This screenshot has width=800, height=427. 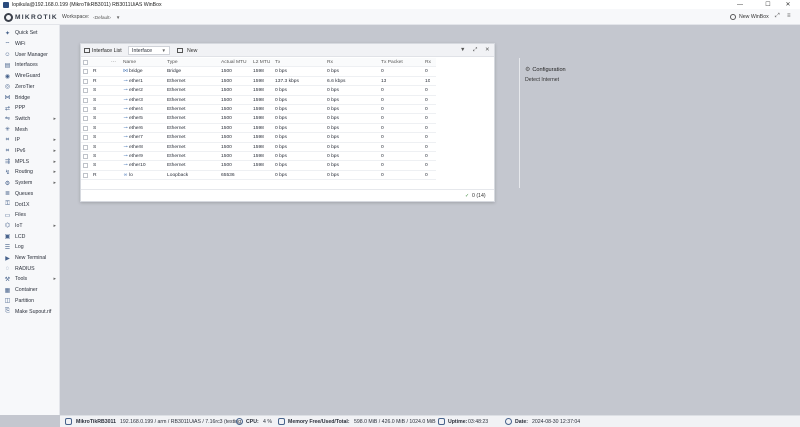 What do you see at coordinates (467, 196) in the screenshot?
I see `check-icon: ✓` at bounding box center [467, 196].